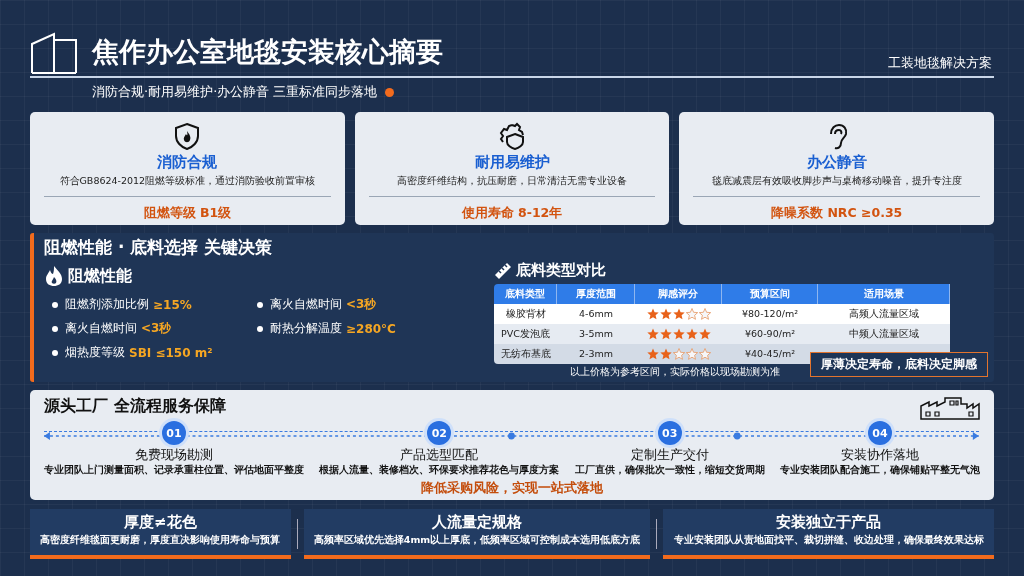  I want to click on factory-icon, so click(950, 408).